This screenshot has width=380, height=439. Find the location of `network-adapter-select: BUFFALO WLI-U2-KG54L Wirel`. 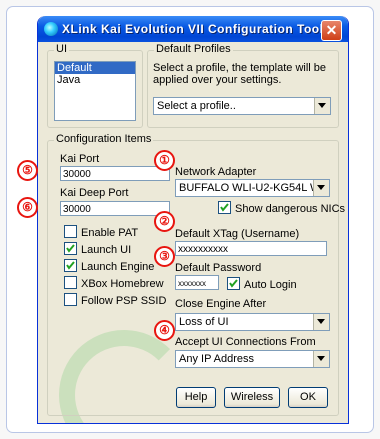

network-adapter-select: BUFFALO WLI-U2-KG54L Wirel is located at coordinates (252, 188).